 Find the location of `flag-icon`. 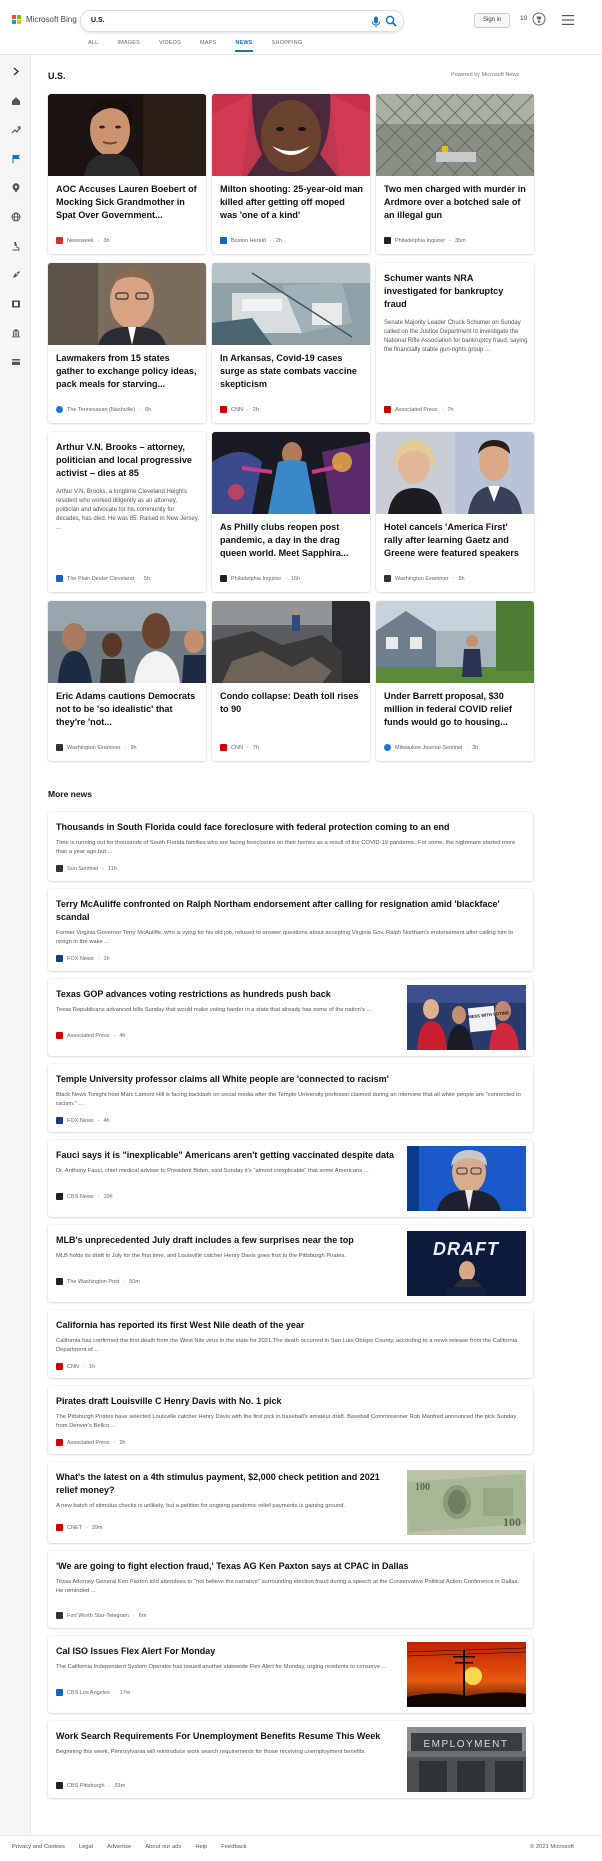

flag-icon is located at coordinates (15, 158).